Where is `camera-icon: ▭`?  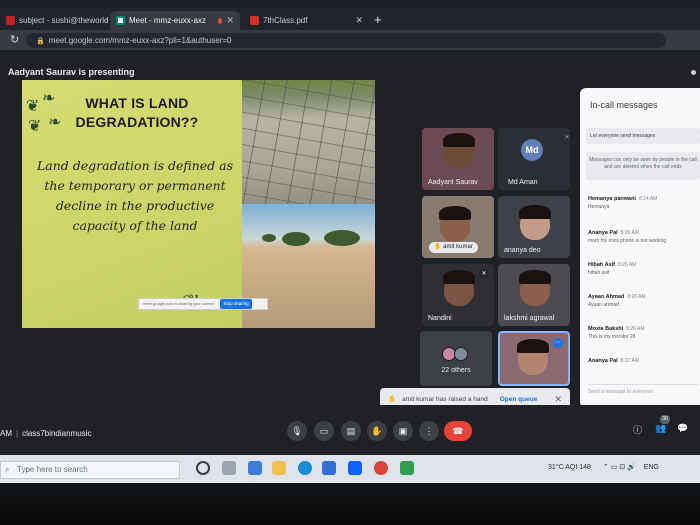
camera-icon: ▭ is located at coordinates (324, 431).